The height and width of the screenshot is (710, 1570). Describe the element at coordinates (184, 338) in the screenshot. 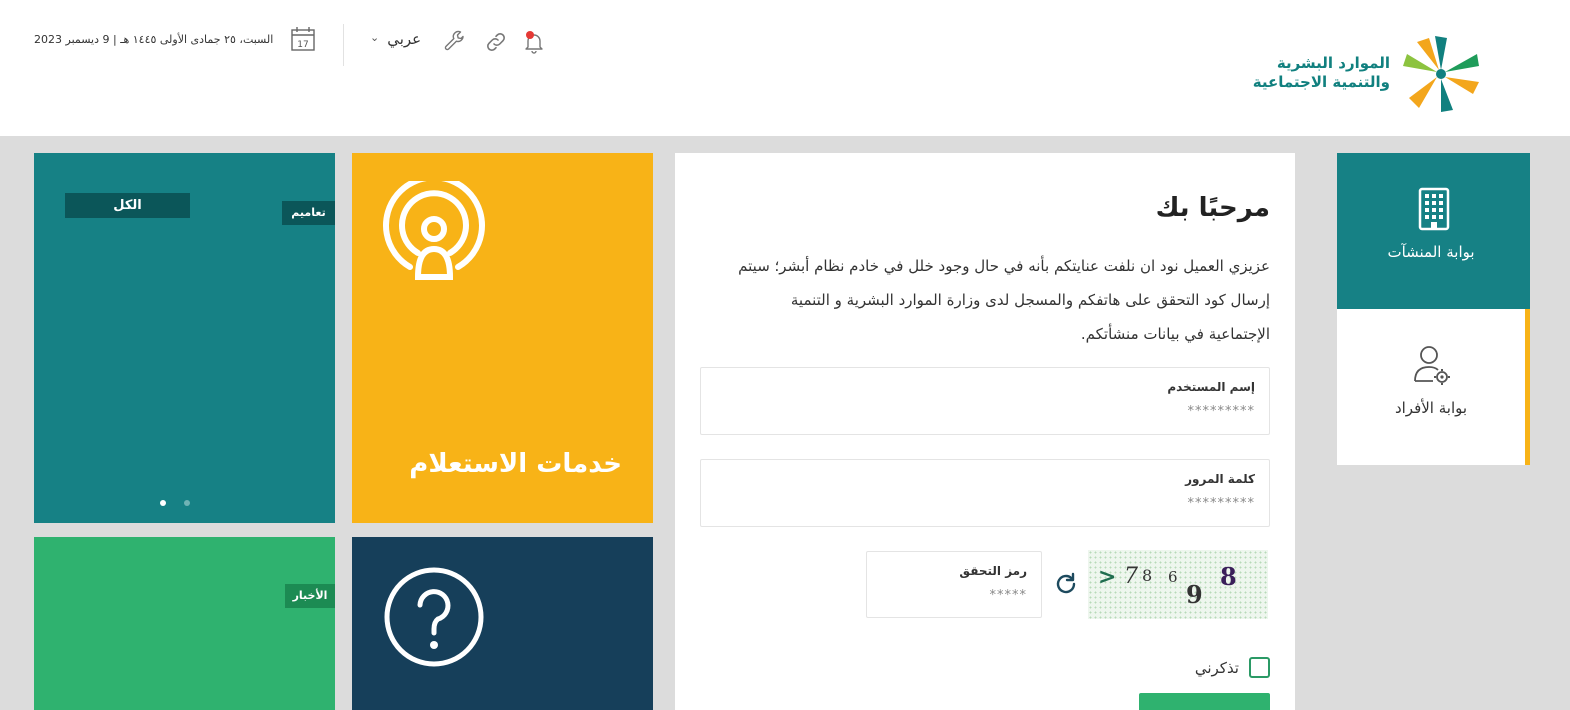

I see `news-slider-tile: الكل تعاميم` at that location.